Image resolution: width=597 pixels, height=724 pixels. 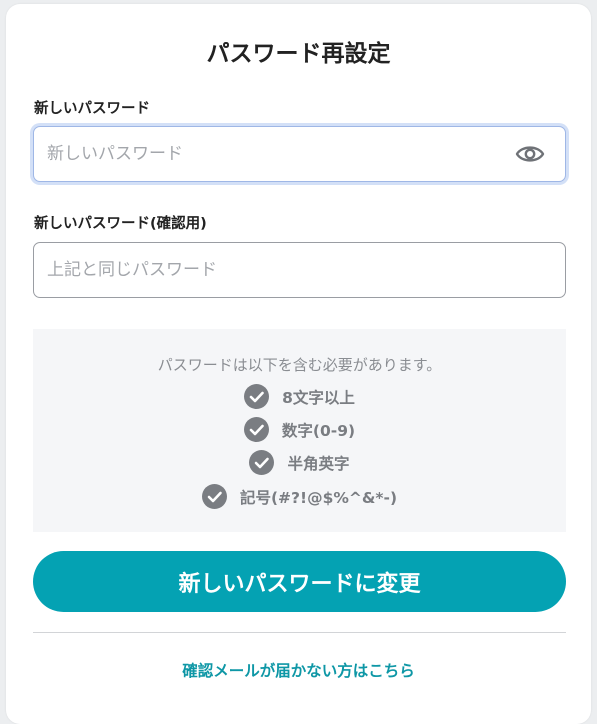 I want to click on requirements-intro: パスワードは以下を含む必要があります。, so click(x=299, y=365).